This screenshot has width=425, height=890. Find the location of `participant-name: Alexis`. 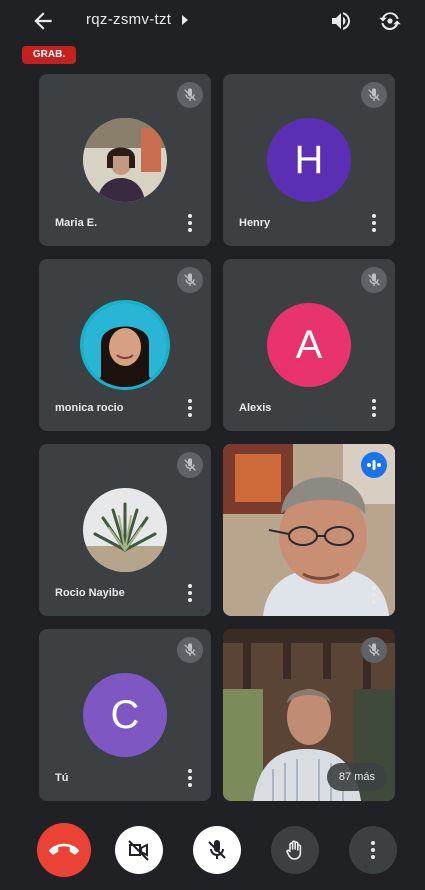

participant-name: Alexis is located at coordinates (255, 408).